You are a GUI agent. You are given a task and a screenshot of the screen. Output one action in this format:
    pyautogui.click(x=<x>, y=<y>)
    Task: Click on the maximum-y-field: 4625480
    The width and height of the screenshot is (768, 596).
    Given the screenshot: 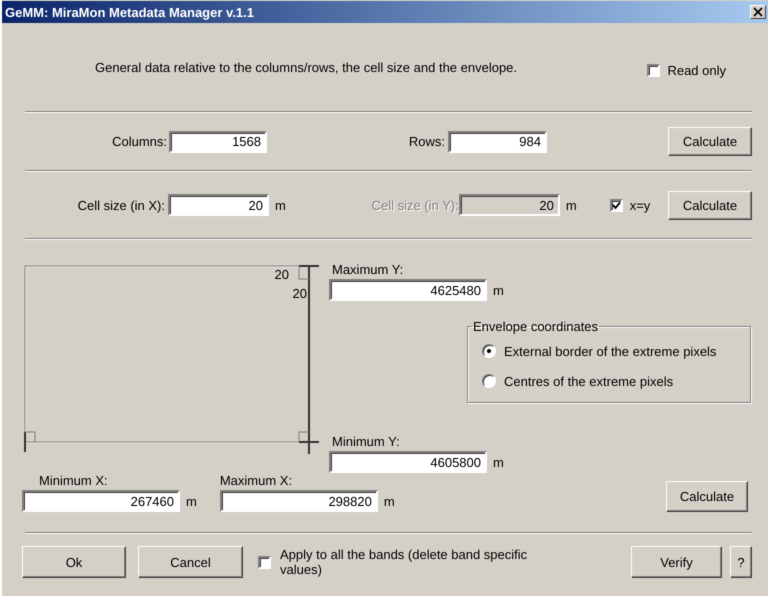 What is the action you would take?
    pyautogui.click(x=408, y=290)
    